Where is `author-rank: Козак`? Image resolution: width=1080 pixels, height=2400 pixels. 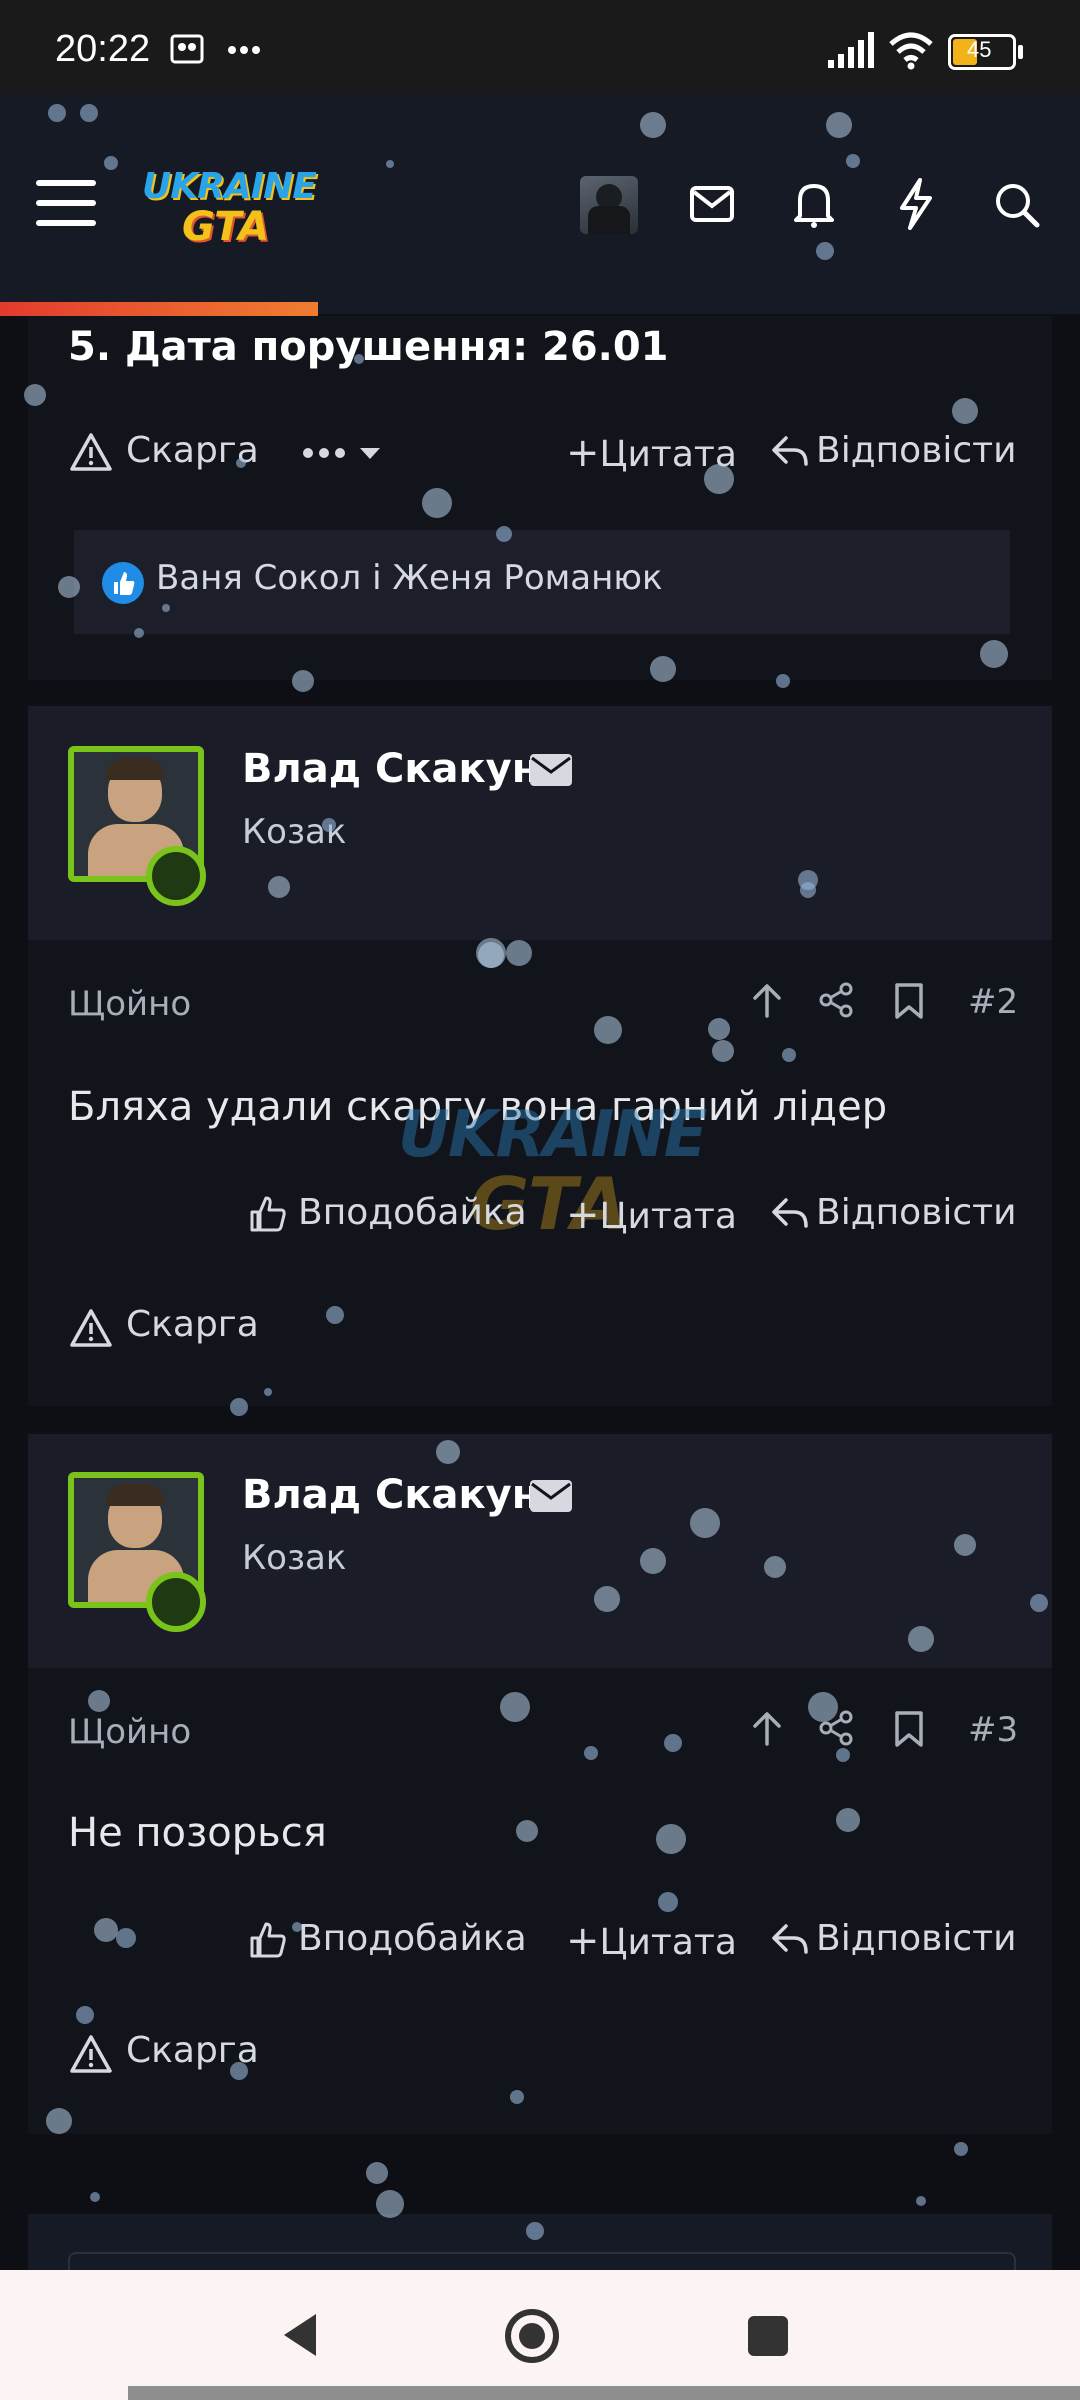
author-rank: Козак is located at coordinates (294, 1558).